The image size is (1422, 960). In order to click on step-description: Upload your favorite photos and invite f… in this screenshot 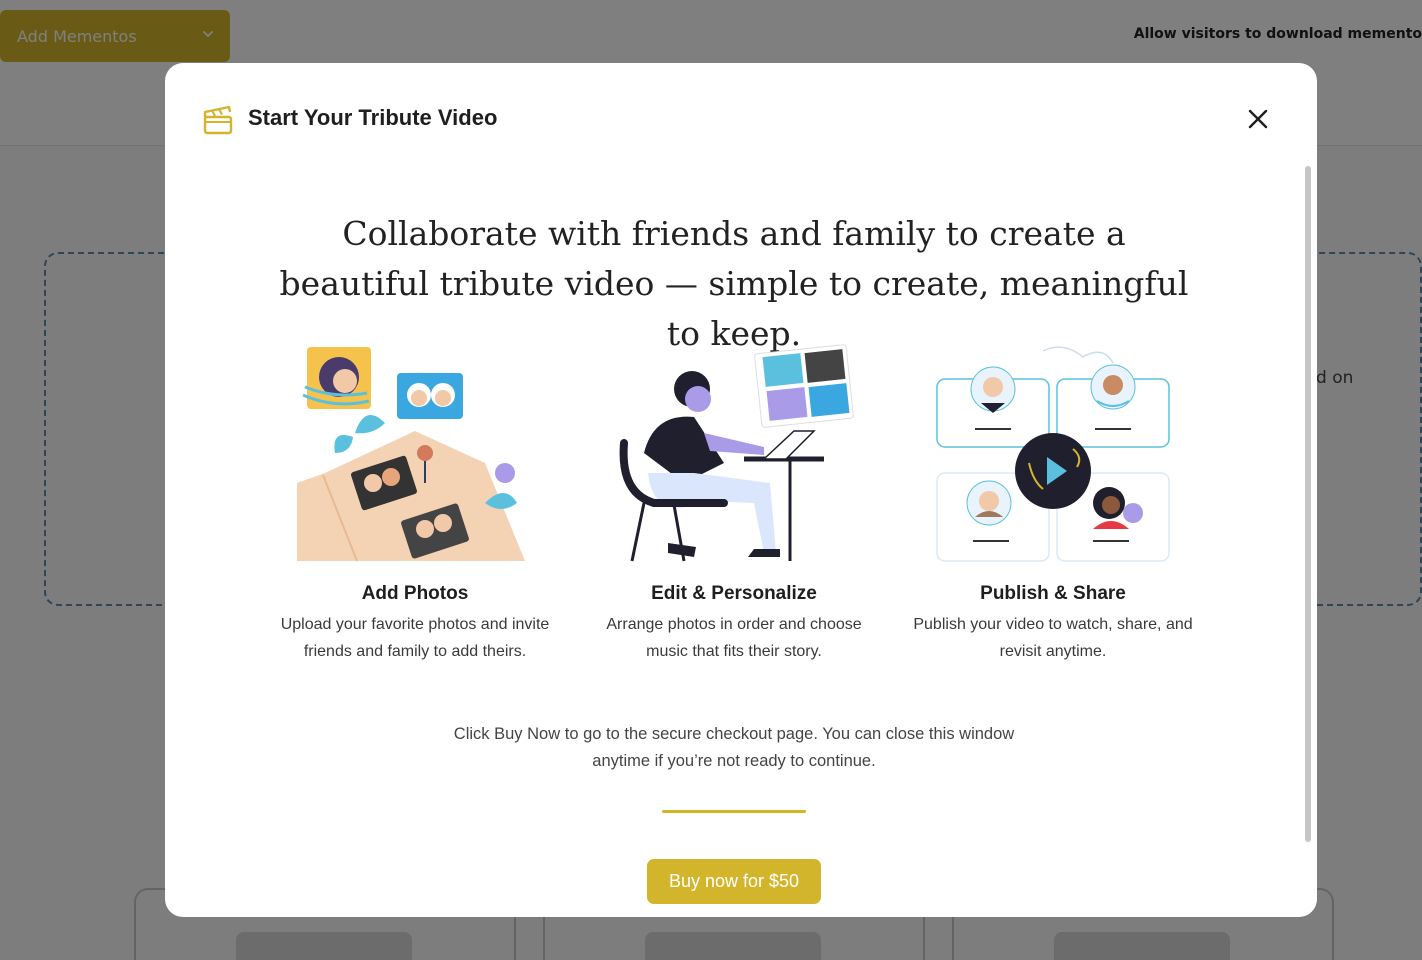, I will do `click(415, 638)`.